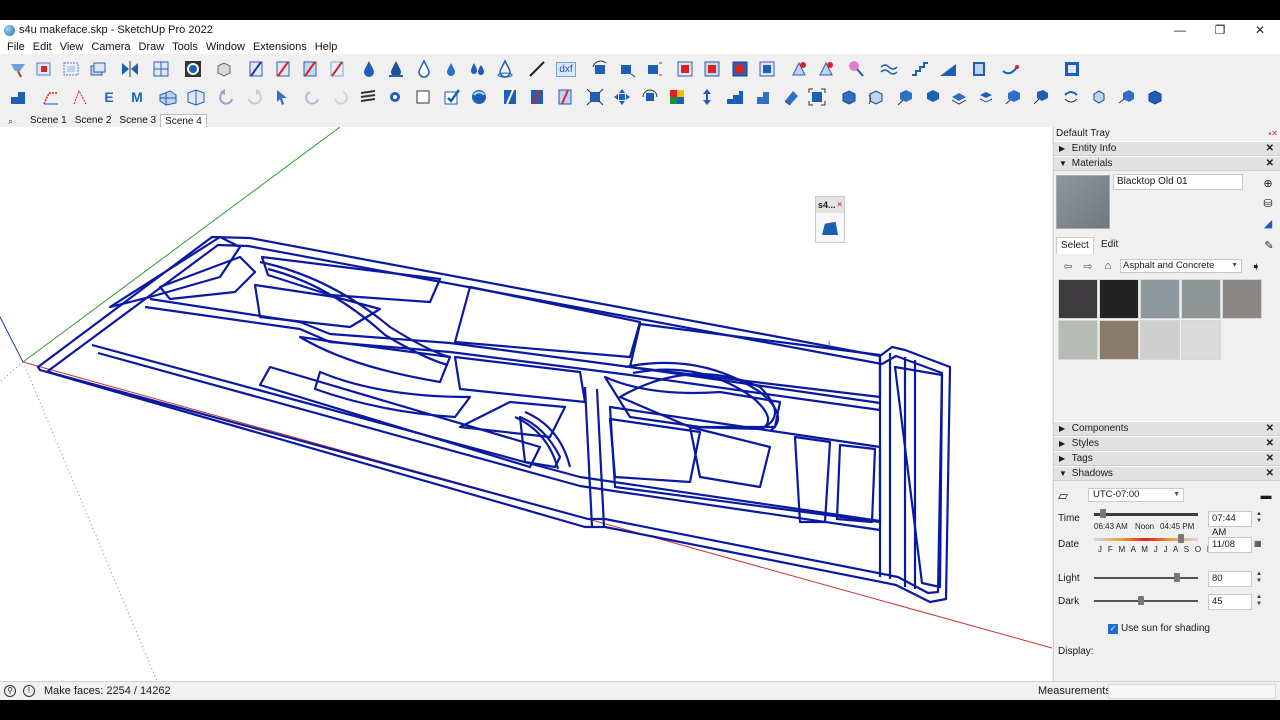  I want to click on back-arrow-icon: ⇦, so click(1068, 266).